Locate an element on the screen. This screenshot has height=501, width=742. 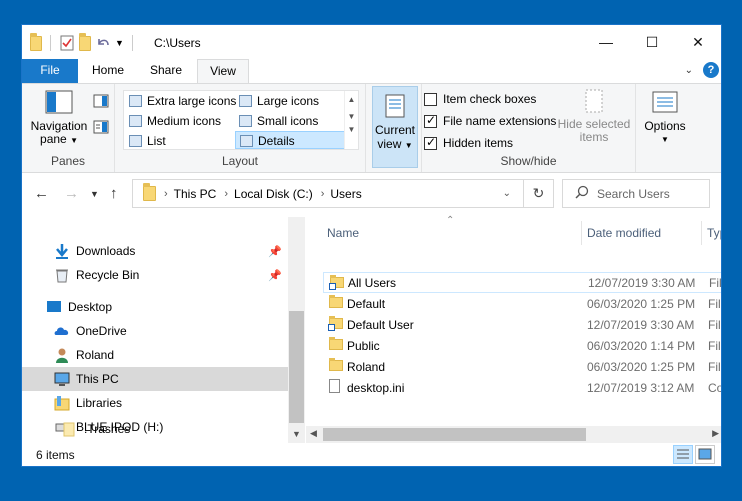
breadcrumb-local-disk: Local Disk (C:) is located at coordinates (273, 194).